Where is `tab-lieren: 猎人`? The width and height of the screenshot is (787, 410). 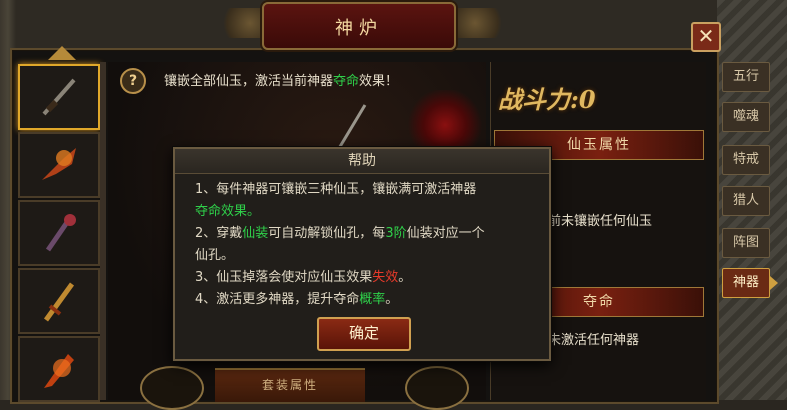
tab-lieren: 猎人 is located at coordinates (746, 201).